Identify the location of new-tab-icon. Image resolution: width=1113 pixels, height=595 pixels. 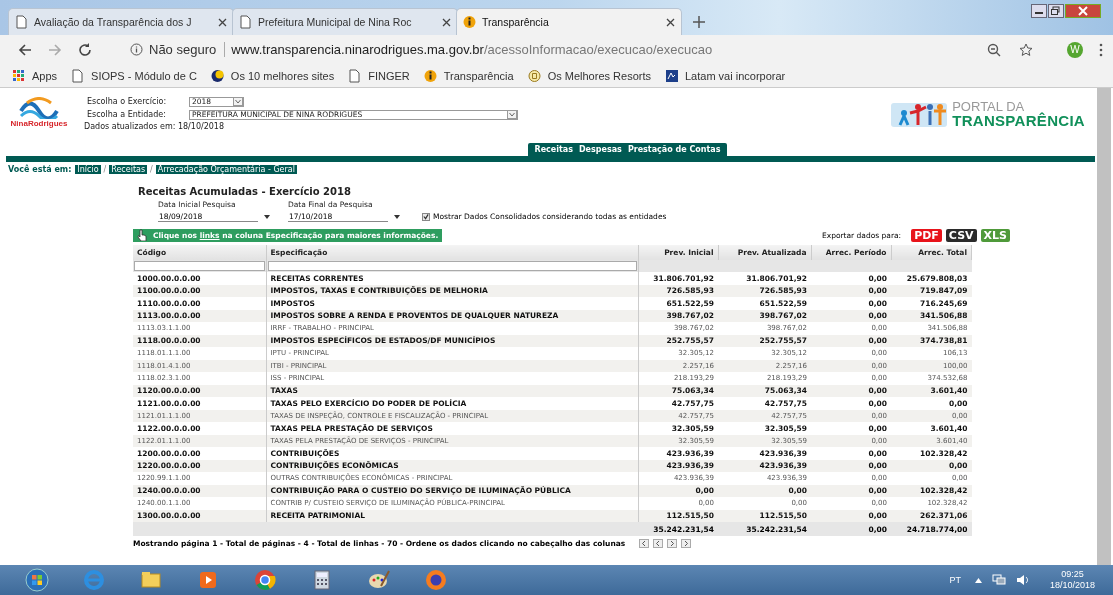
(699, 22).